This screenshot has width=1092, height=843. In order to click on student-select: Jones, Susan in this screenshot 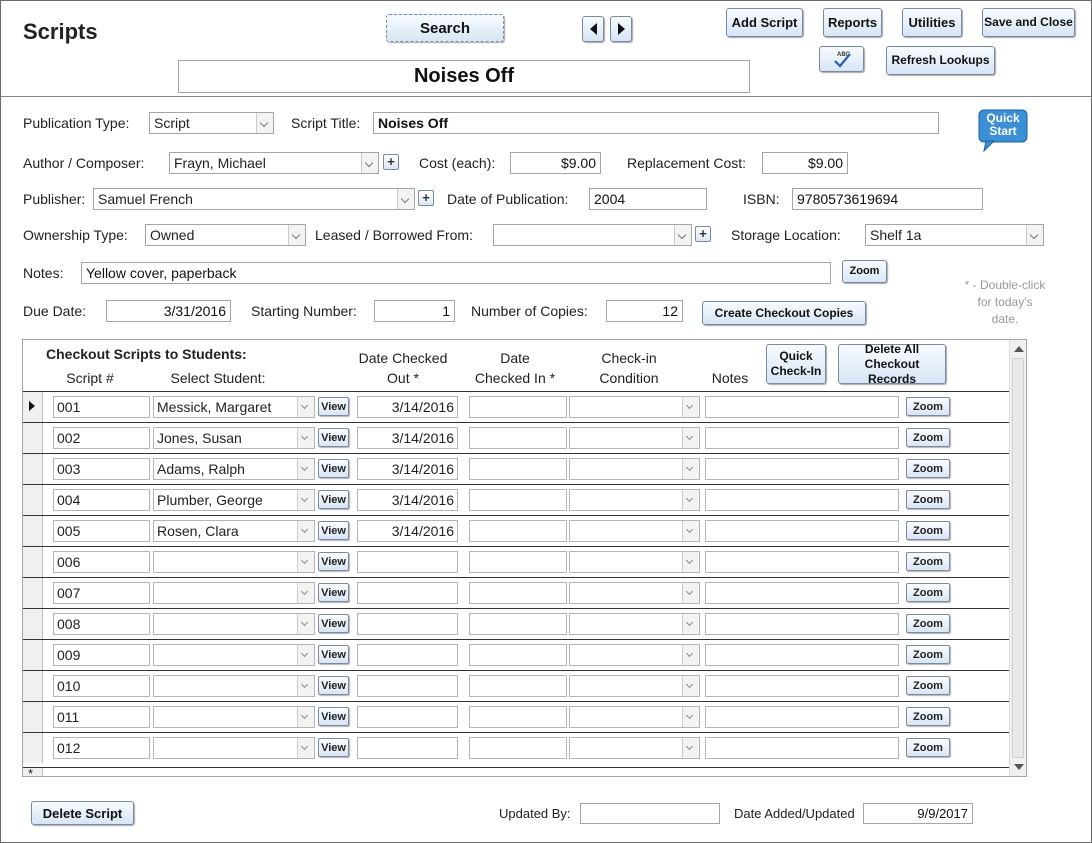, I will do `click(234, 438)`.